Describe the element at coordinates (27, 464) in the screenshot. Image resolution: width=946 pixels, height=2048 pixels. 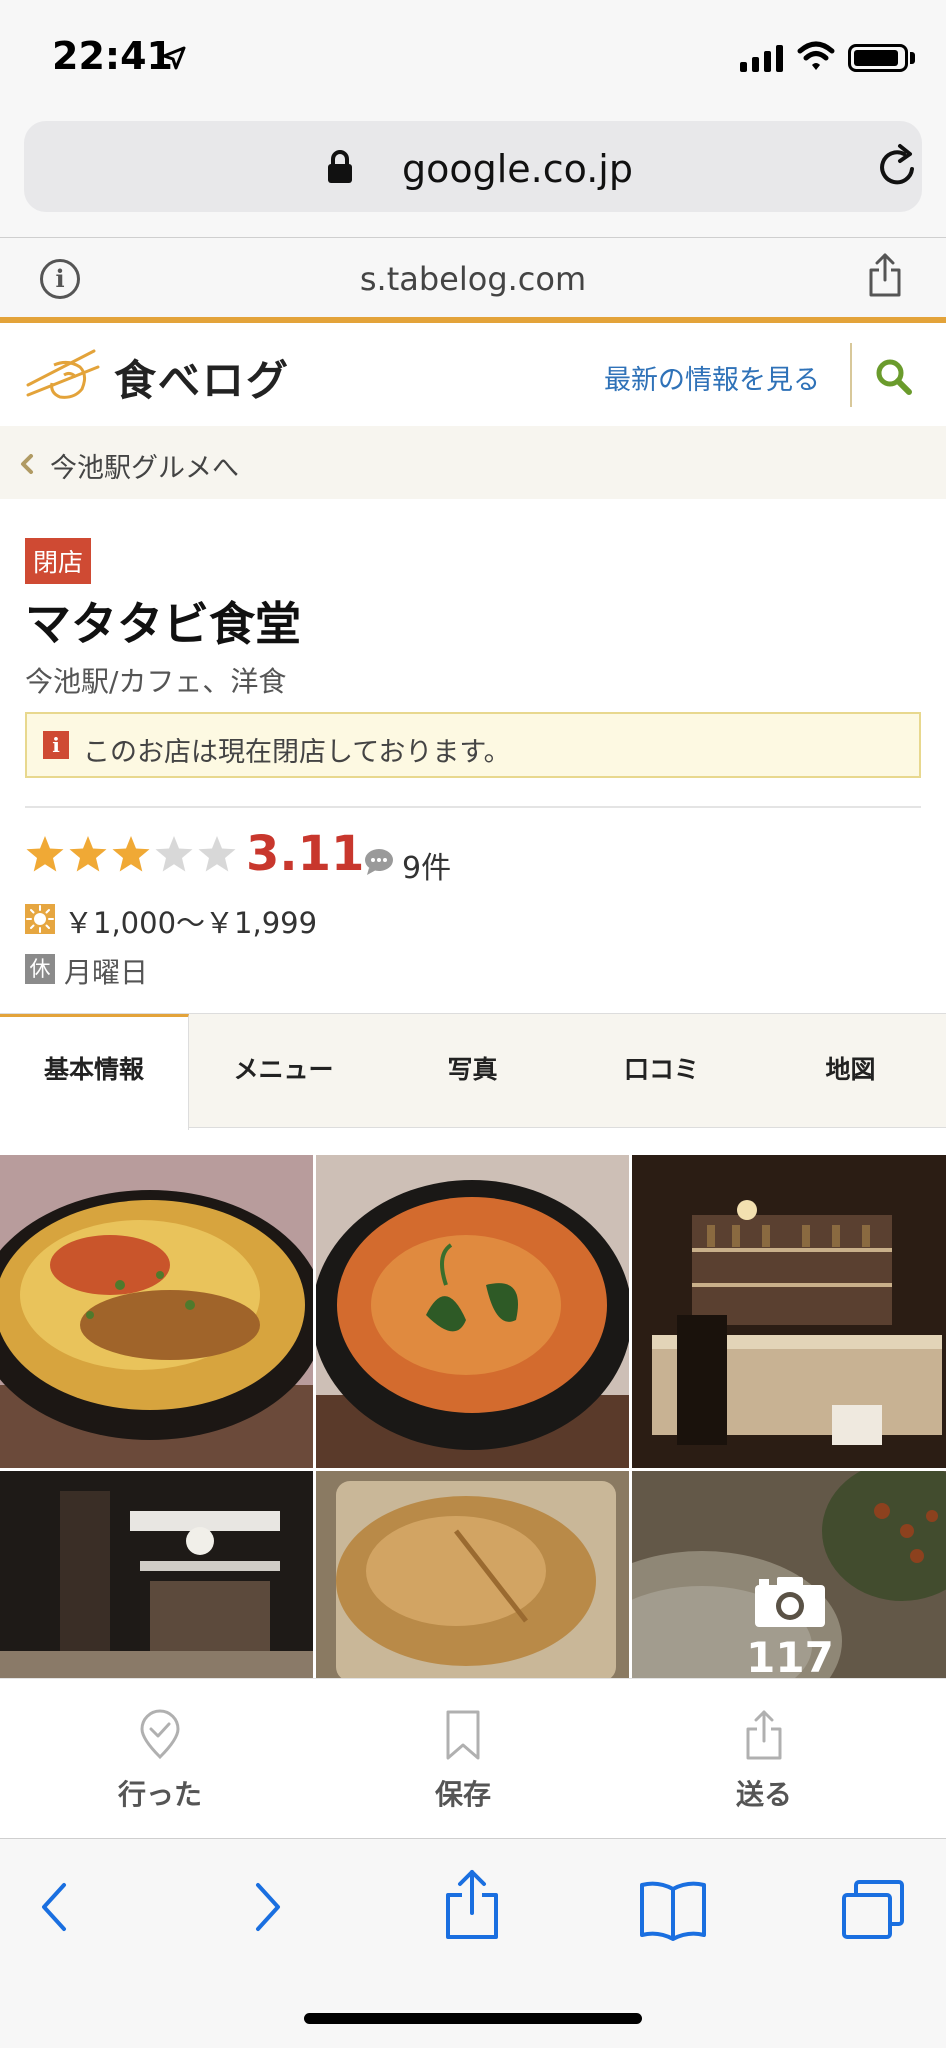
I see `chevron-left-icon` at that location.